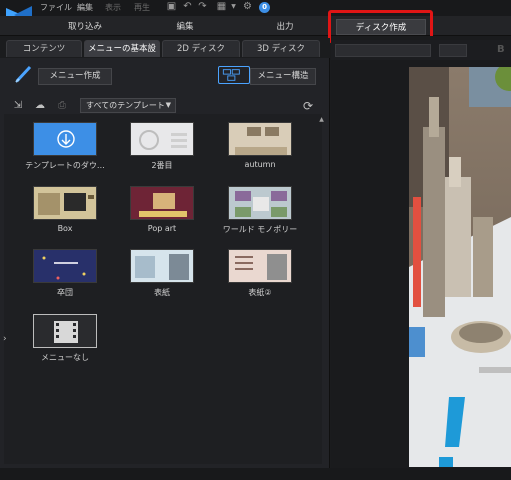  I want to click on template-none-thumb, so click(65, 331).